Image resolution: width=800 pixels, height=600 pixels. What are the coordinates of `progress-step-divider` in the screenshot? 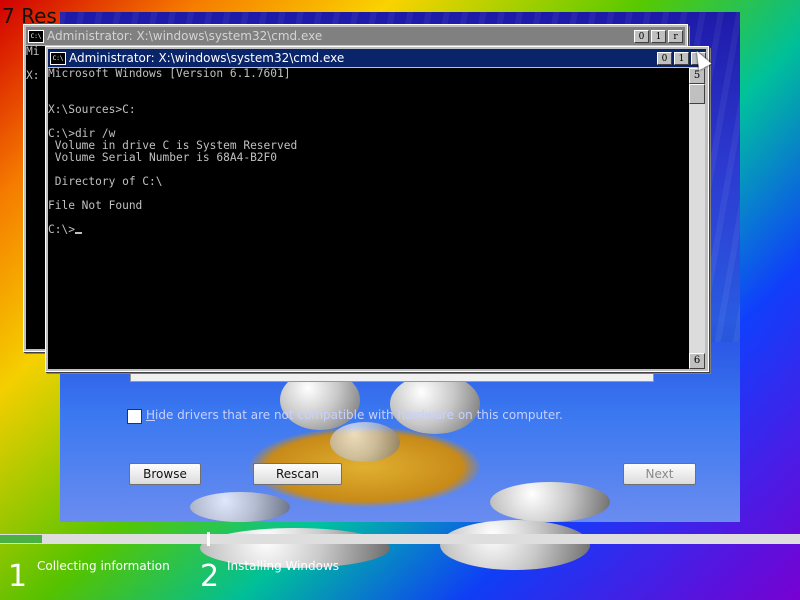 It's located at (208, 539).